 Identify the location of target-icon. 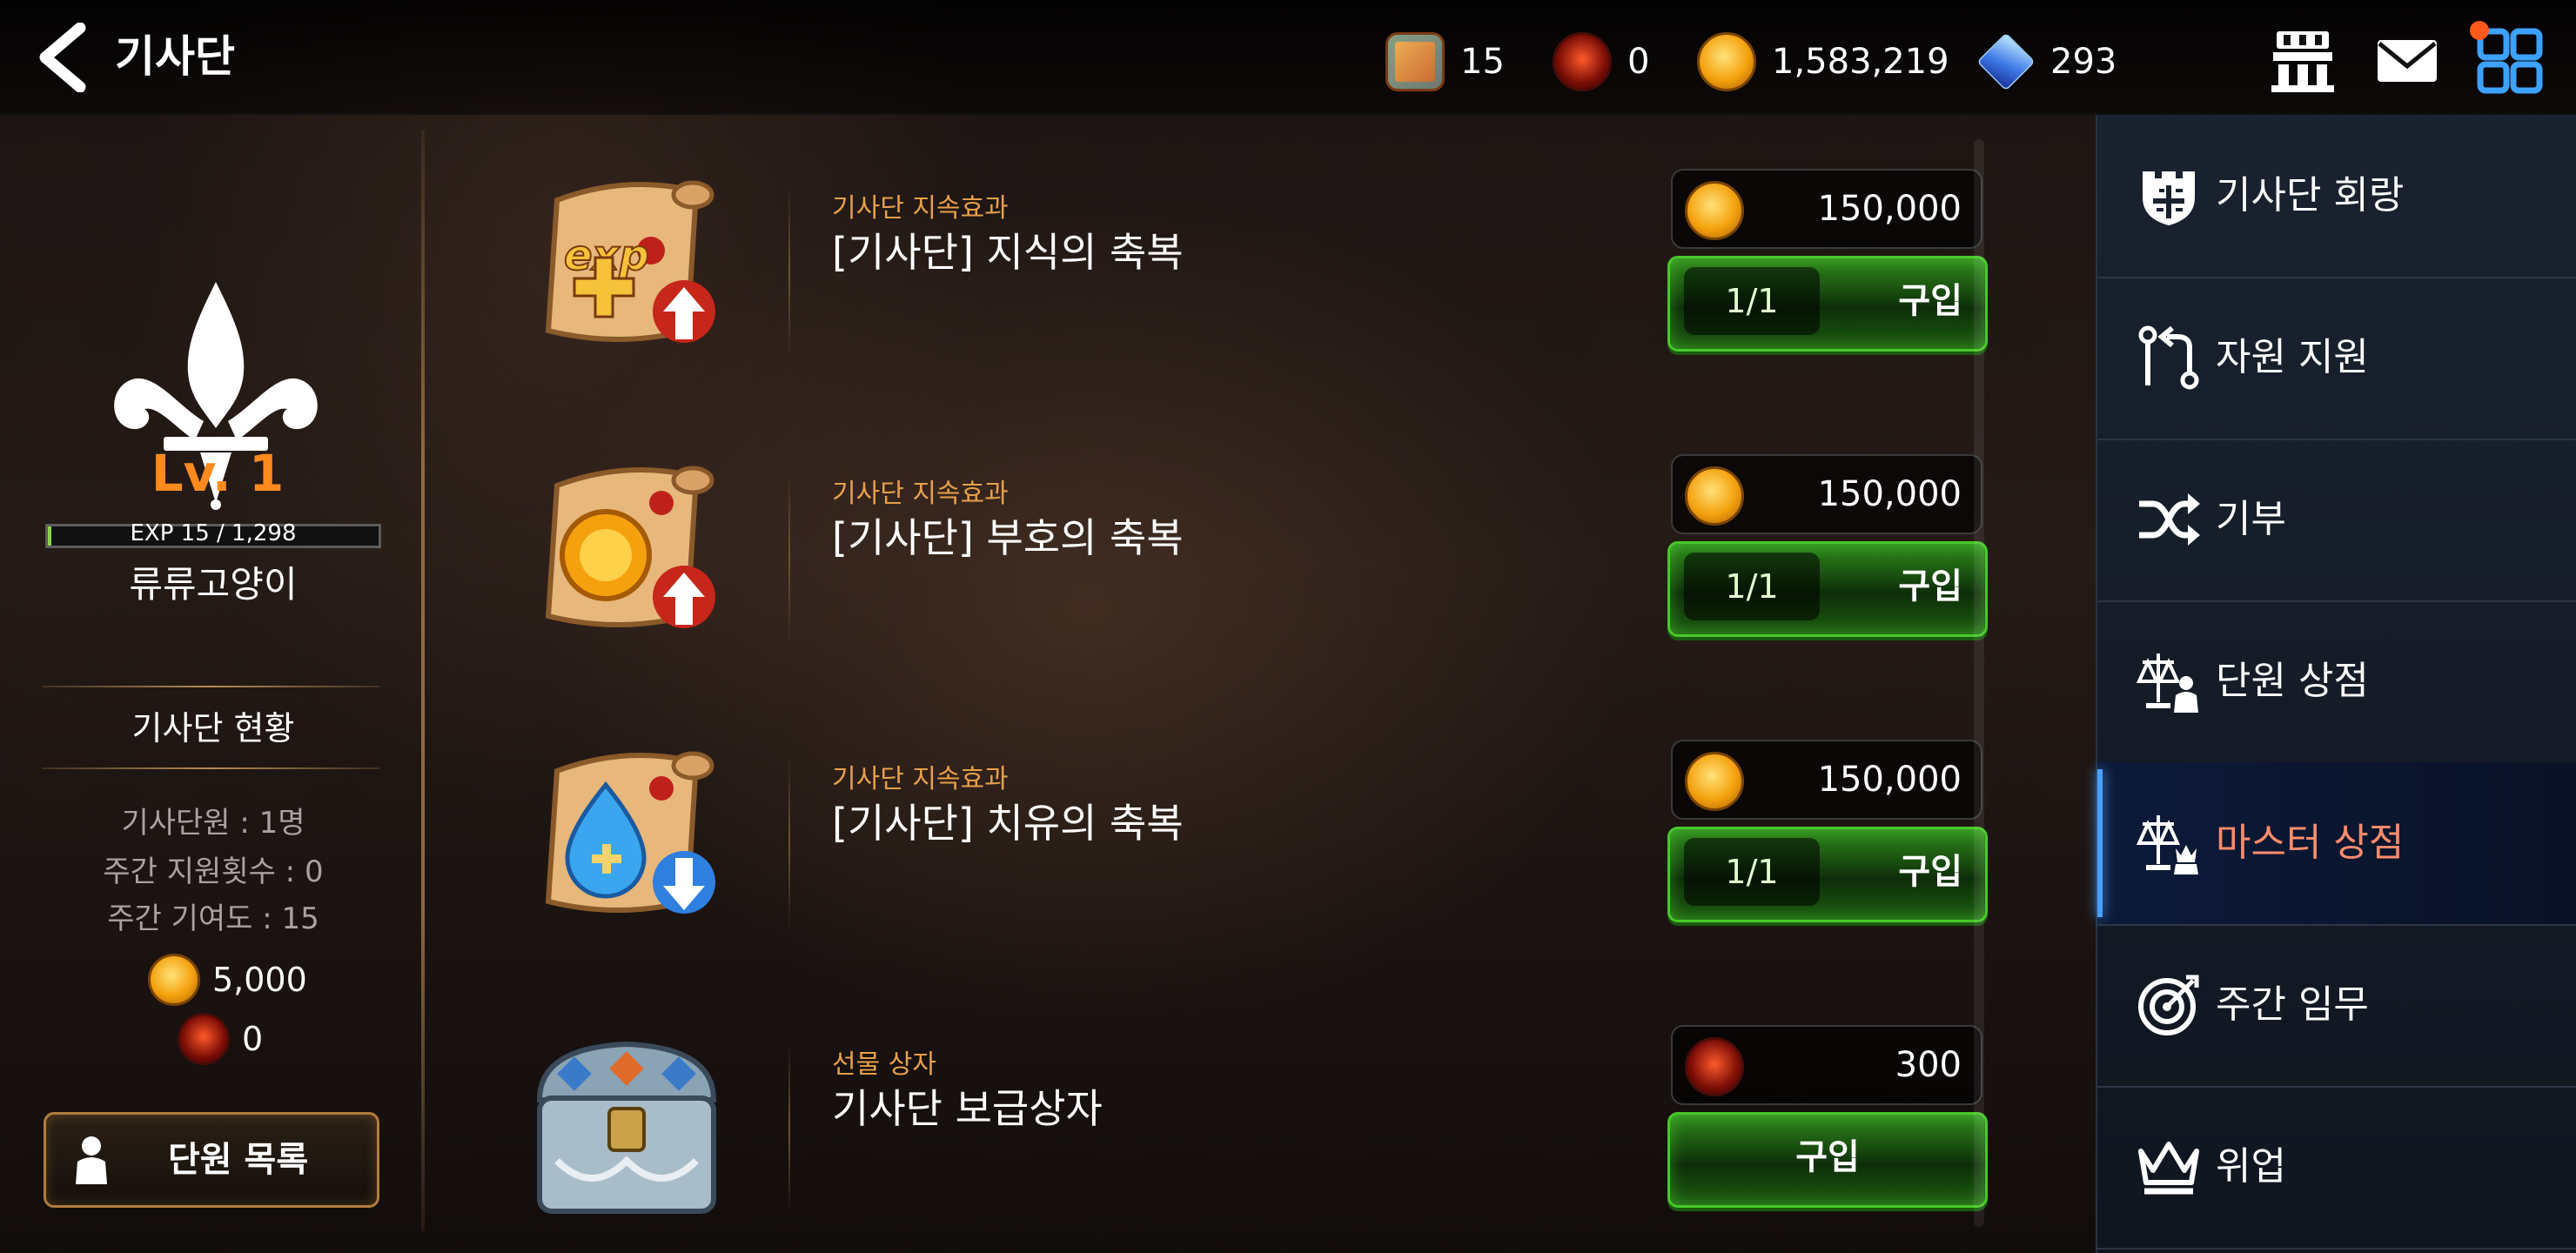
(2168, 1005).